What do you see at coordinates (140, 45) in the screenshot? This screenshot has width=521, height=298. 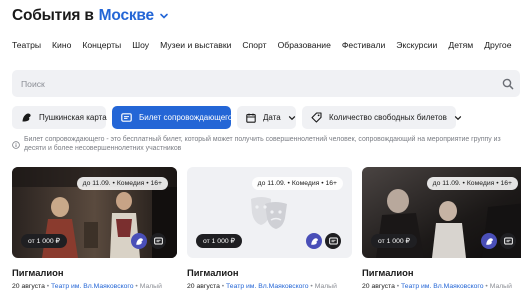 I see `category-shows: Шоу` at bounding box center [140, 45].